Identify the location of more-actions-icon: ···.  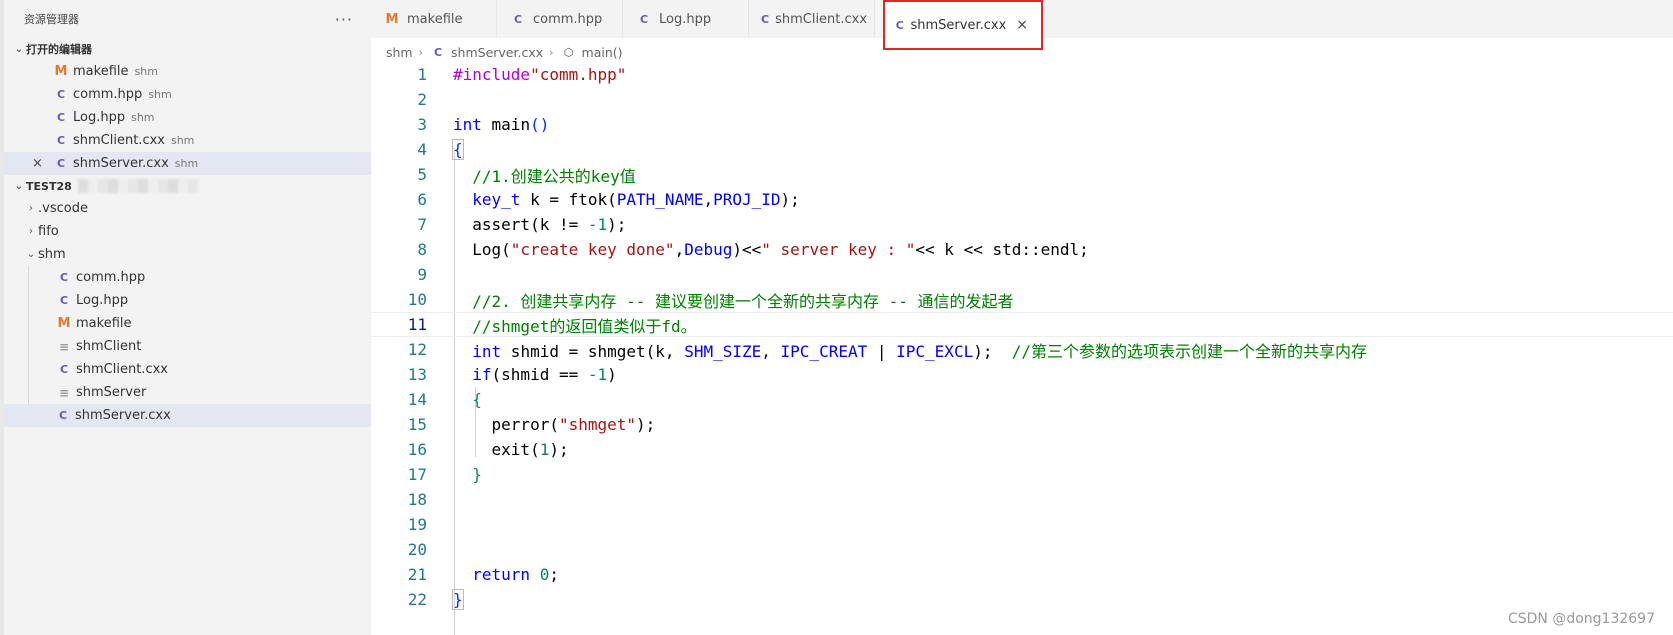
(344, 19).